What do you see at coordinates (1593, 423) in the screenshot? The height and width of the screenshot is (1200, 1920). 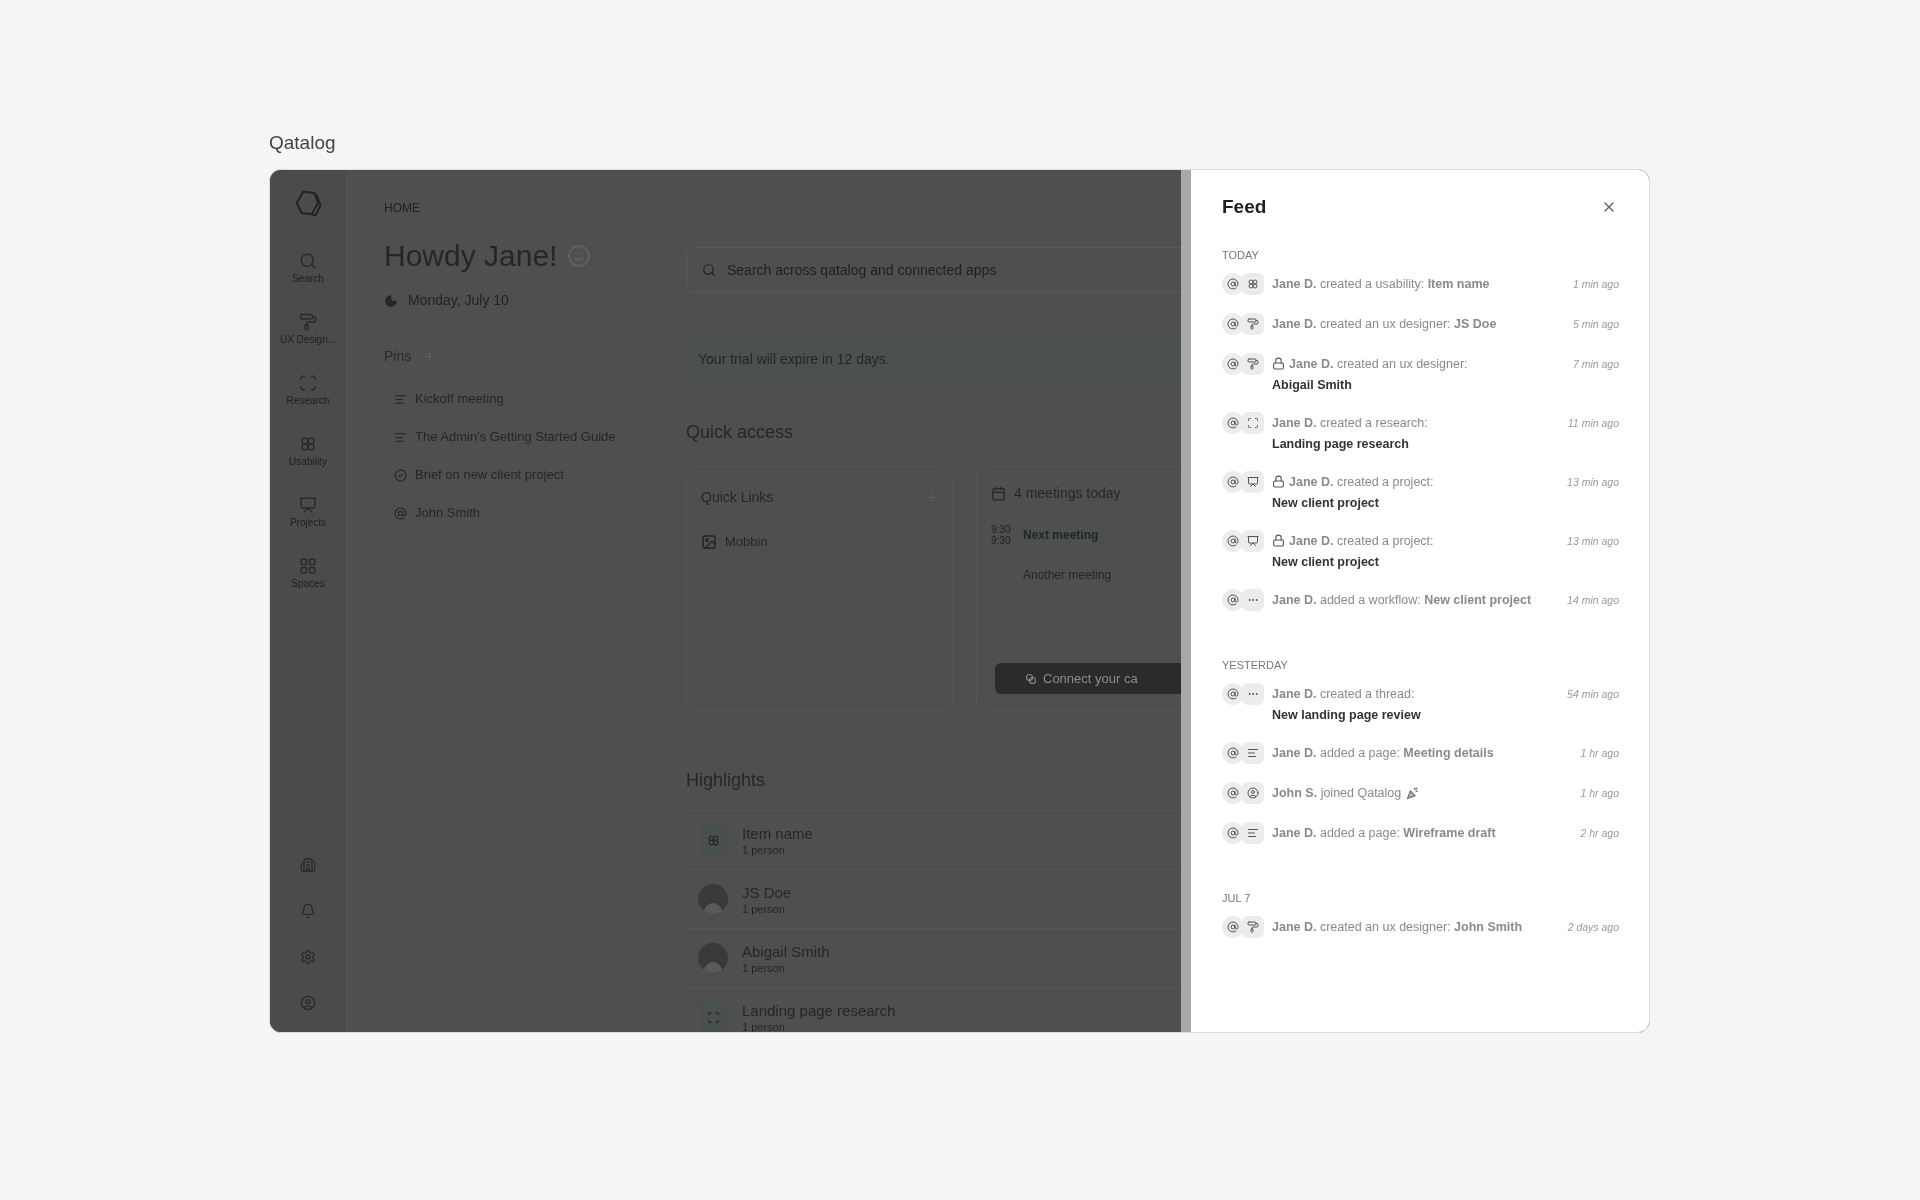 I see `feed-time: 11 min ago` at bounding box center [1593, 423].